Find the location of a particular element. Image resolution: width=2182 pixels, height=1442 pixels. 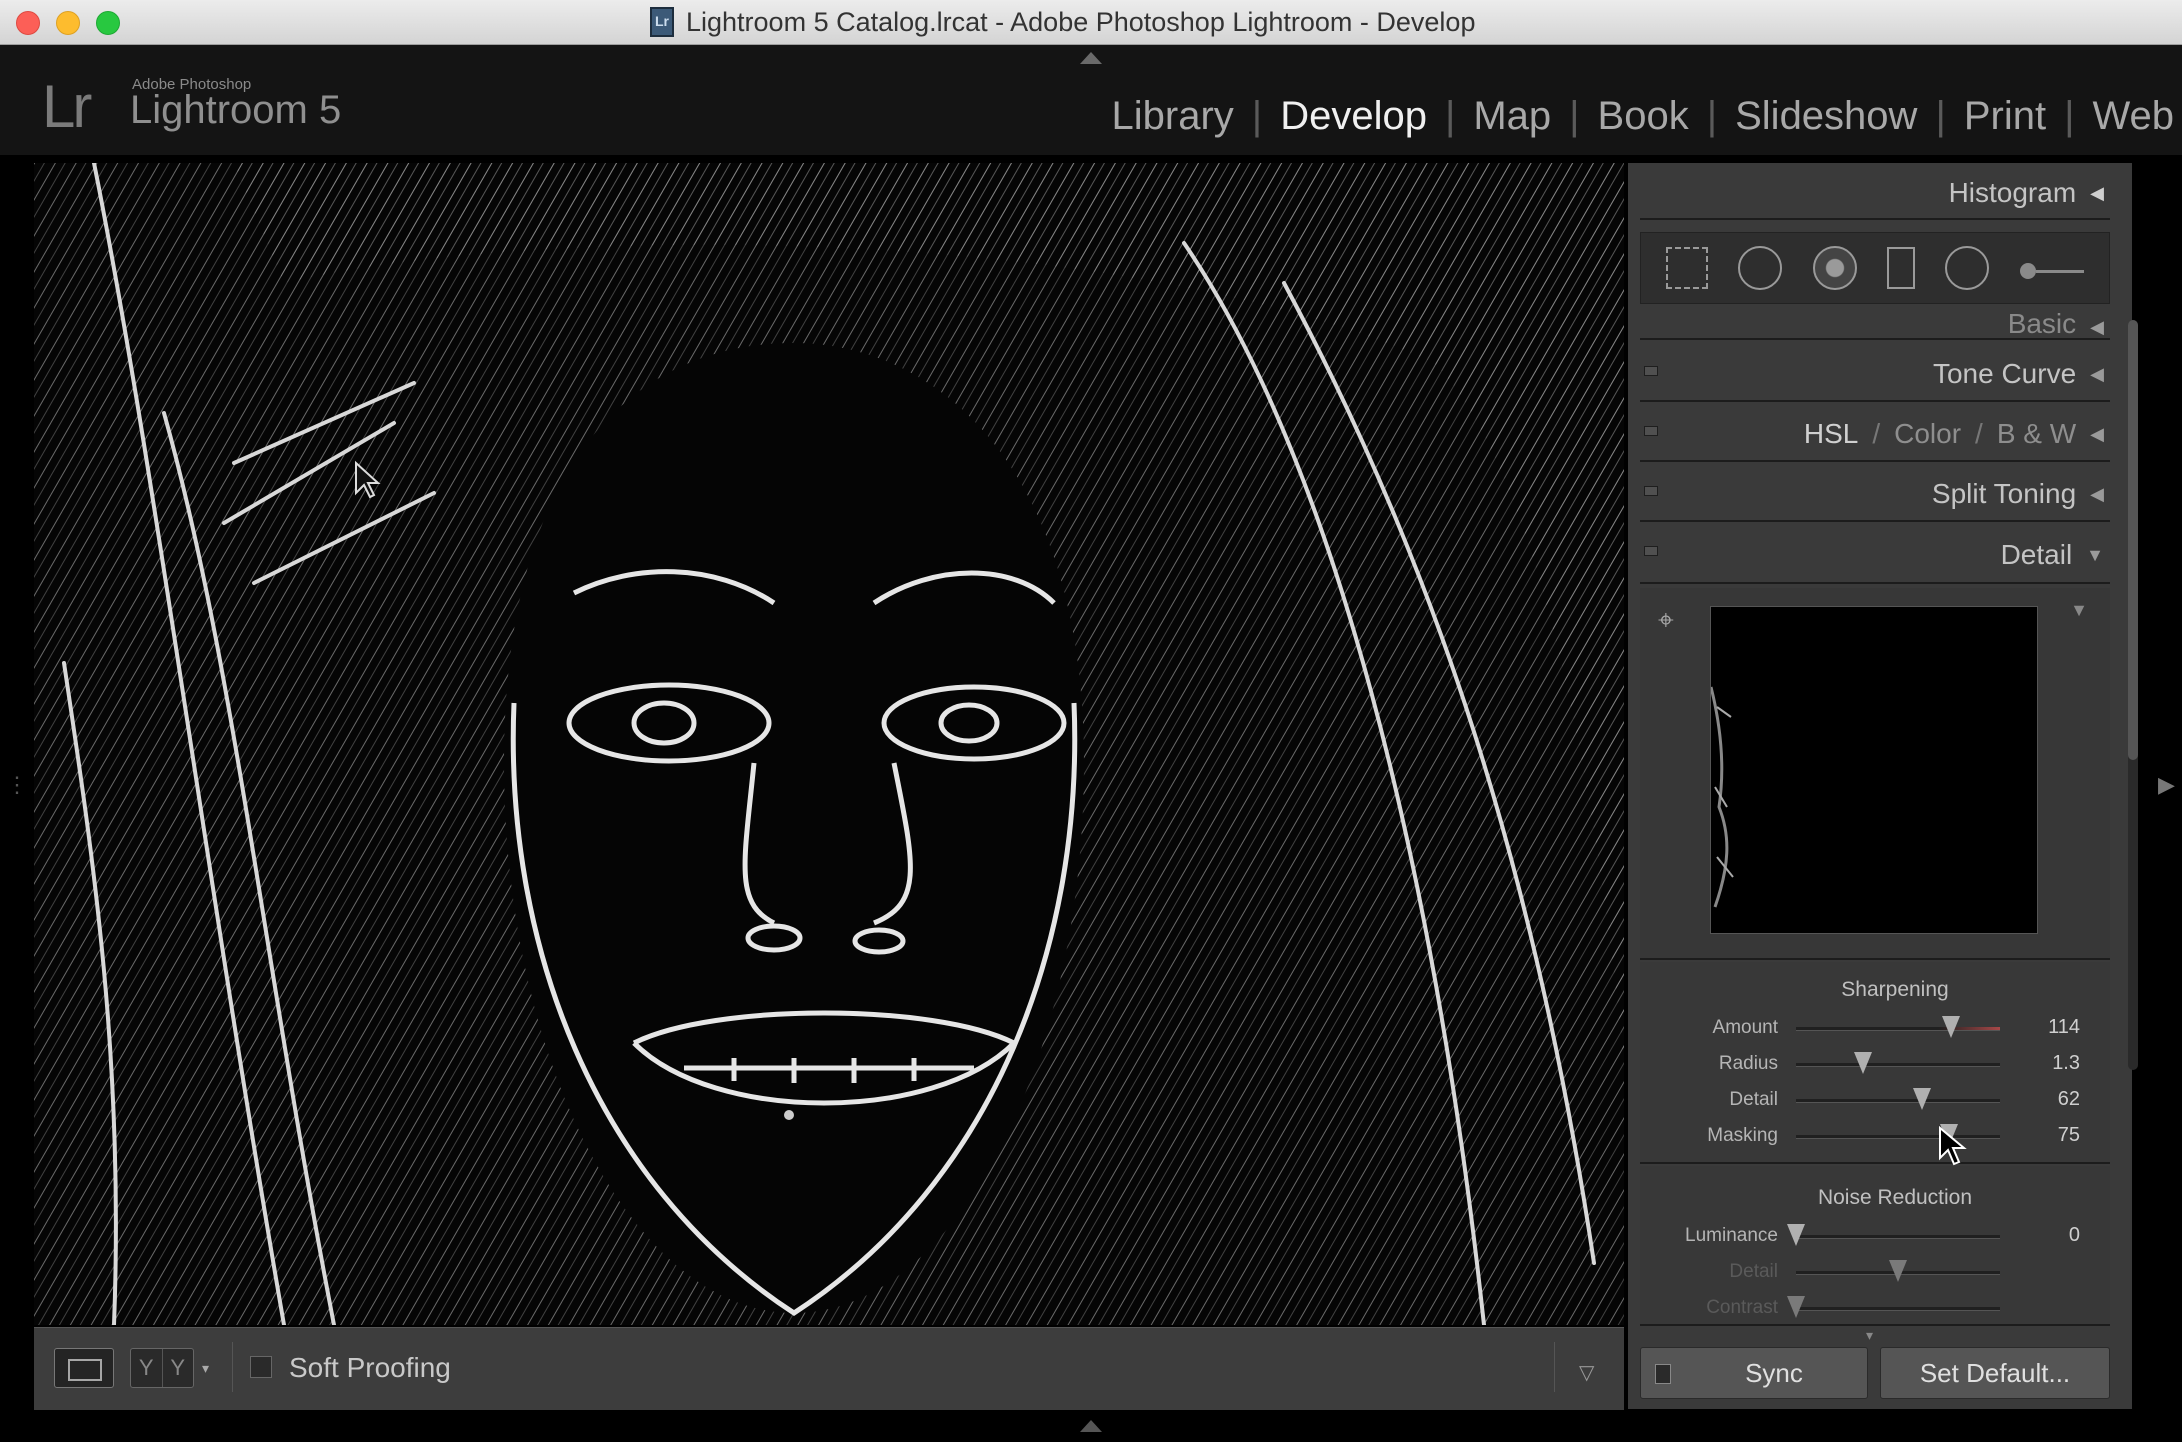

develop-toolbar: Y Y ▾ Soft Proofing ▽ is located at coordinates (829, 1368).